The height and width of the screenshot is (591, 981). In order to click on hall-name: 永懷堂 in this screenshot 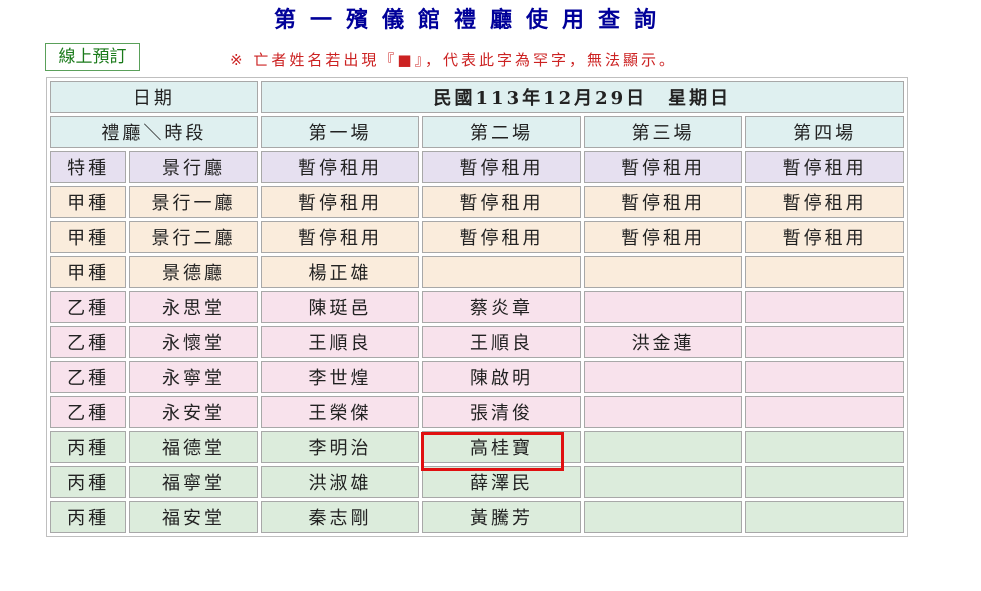, I will do `click(193, 342)`.